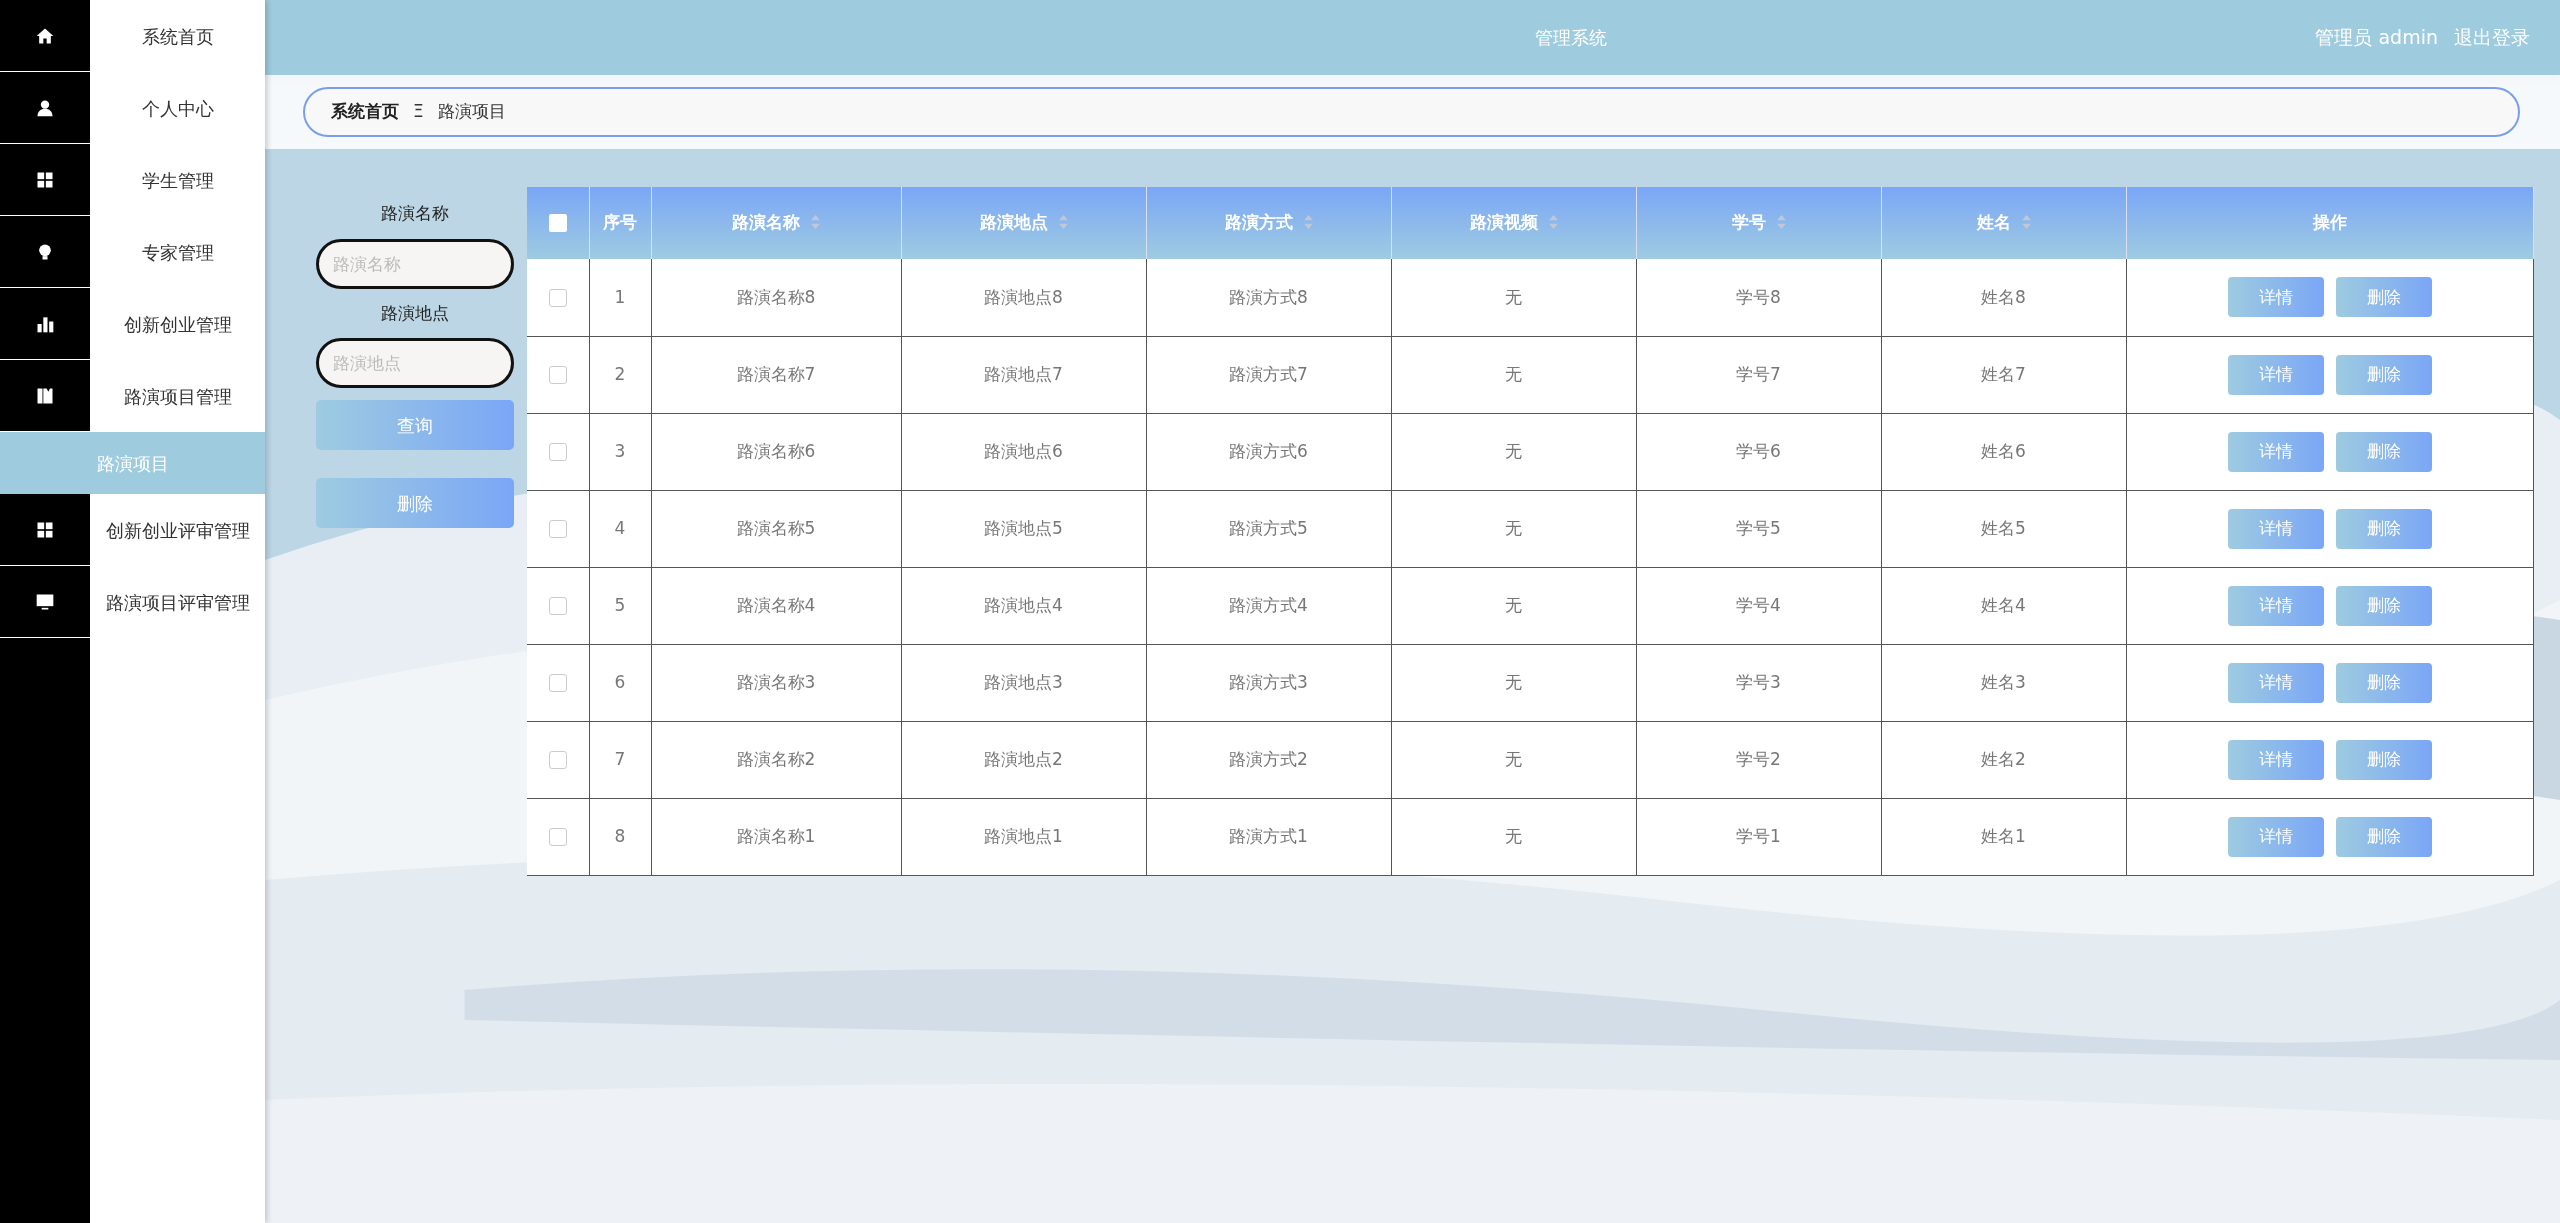  I want to click on table-cell: 路演方式1, so click(1268, 836).